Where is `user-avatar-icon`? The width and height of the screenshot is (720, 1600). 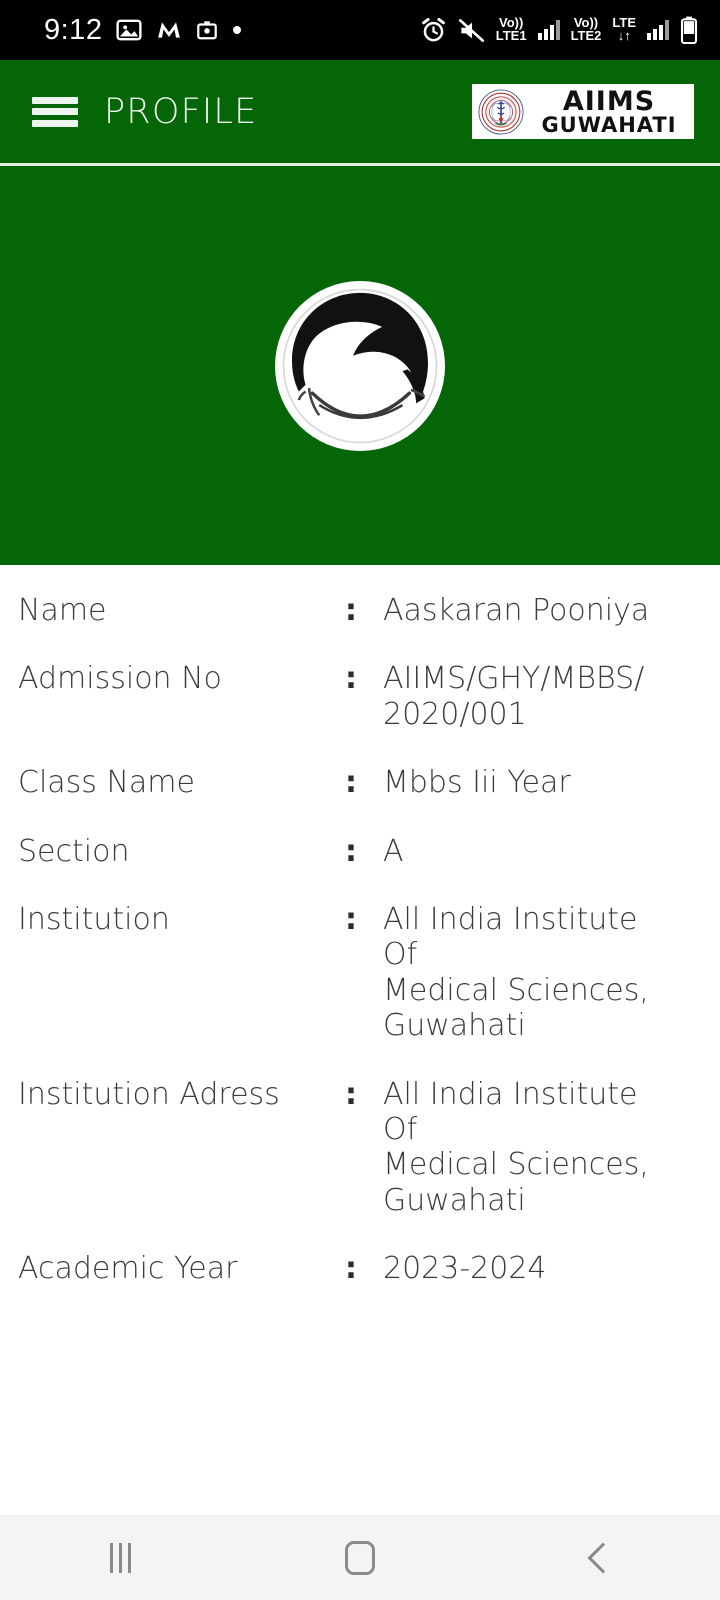 user-avatar-icon is located at coordinates (360, 365).